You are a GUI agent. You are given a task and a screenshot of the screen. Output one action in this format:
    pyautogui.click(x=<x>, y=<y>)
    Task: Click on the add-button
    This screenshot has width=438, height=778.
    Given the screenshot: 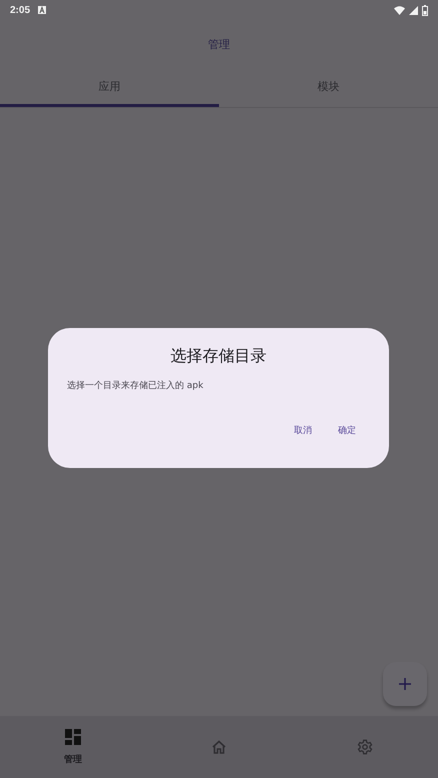 What is the action you would take?
    pyautogui.click(x=405, y=684)
    